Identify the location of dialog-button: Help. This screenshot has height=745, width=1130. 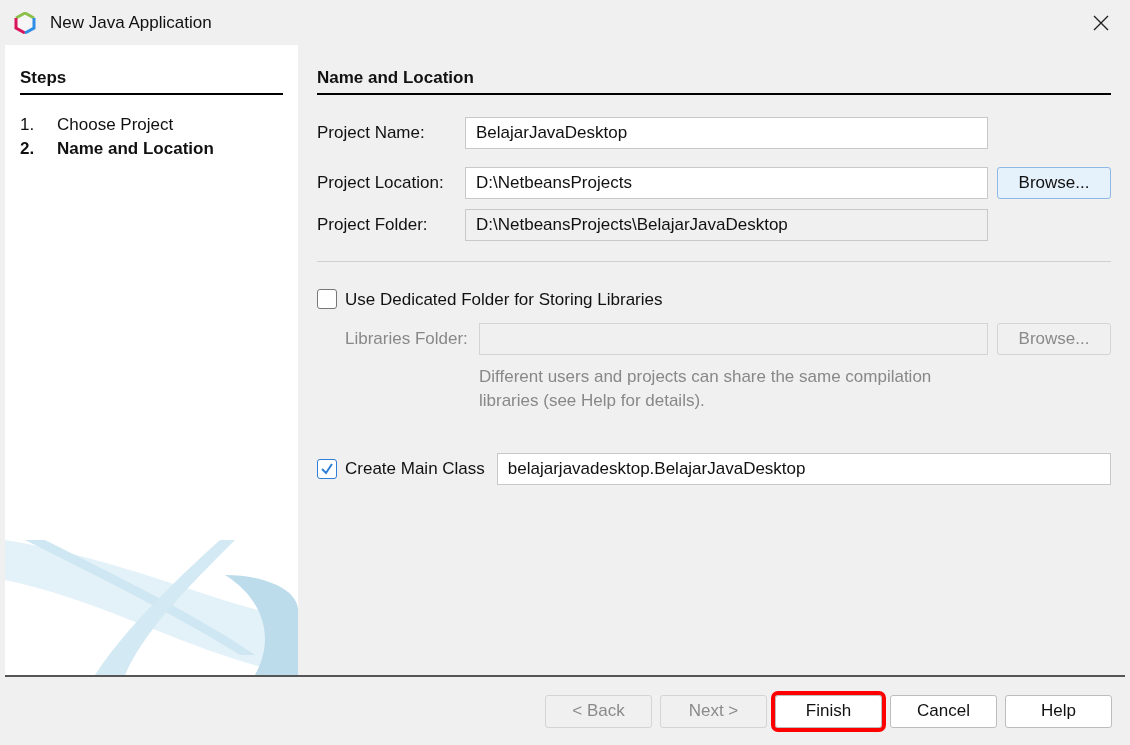
(1058, 711).